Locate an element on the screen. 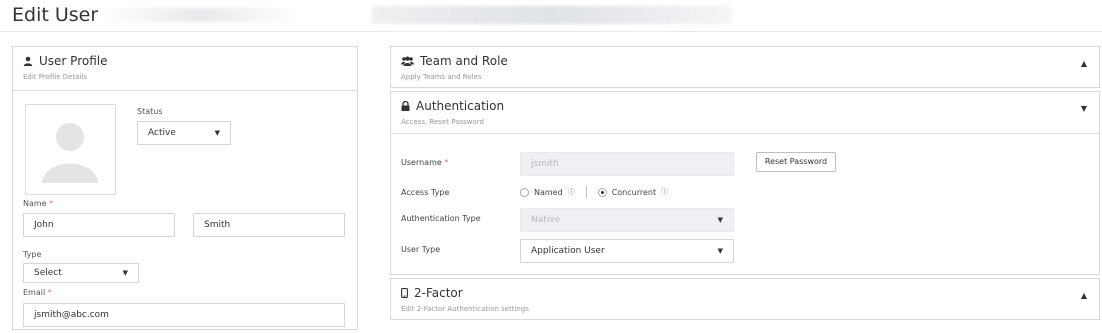 This screenshot has height=333, width=1102. user-profile-header: User Profile Edit Profile Details is located at coordinates (185, 69).